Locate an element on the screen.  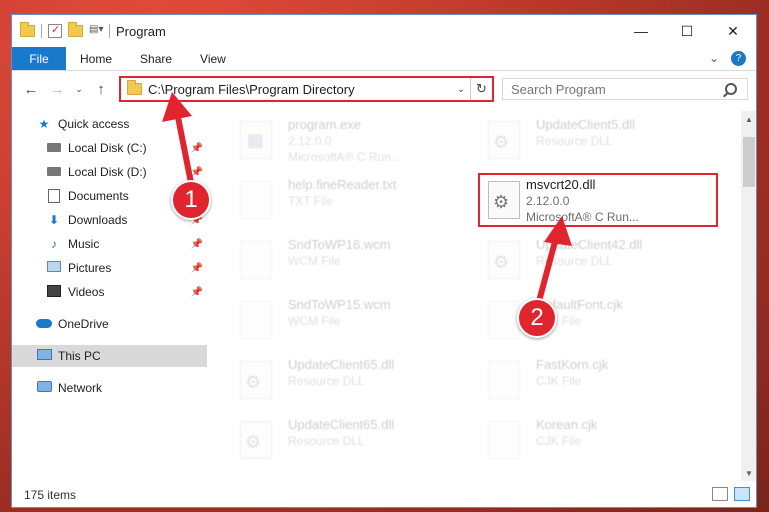
recent-locations-button: ⌄ is located at coordinates (79, 89).